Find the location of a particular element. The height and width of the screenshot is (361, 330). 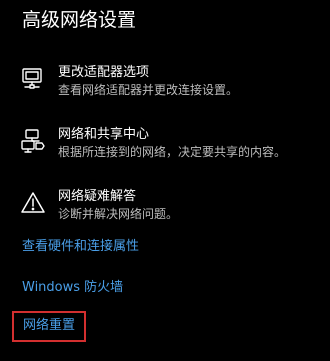

setting-description: 查看网络适配器并更改连接设置。 is located at coordinates (148, 90).